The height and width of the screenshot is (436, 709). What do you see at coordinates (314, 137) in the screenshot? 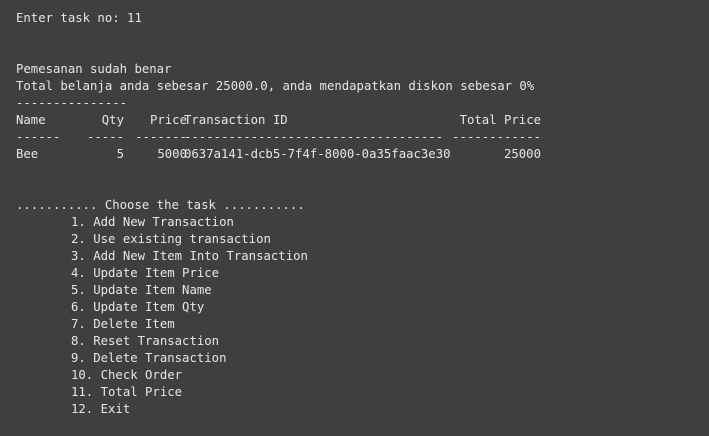
I see `underline-transaction-id: -----------------------------------` at bounding box center [314, 137].